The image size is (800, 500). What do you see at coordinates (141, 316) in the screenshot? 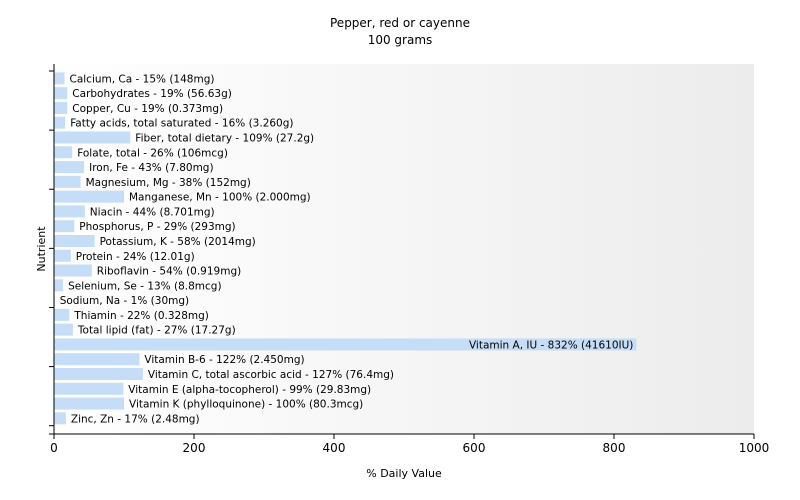
I see `bar-label: Thiamin - 22% (0.328mg)` at bounding box center [141, 316].